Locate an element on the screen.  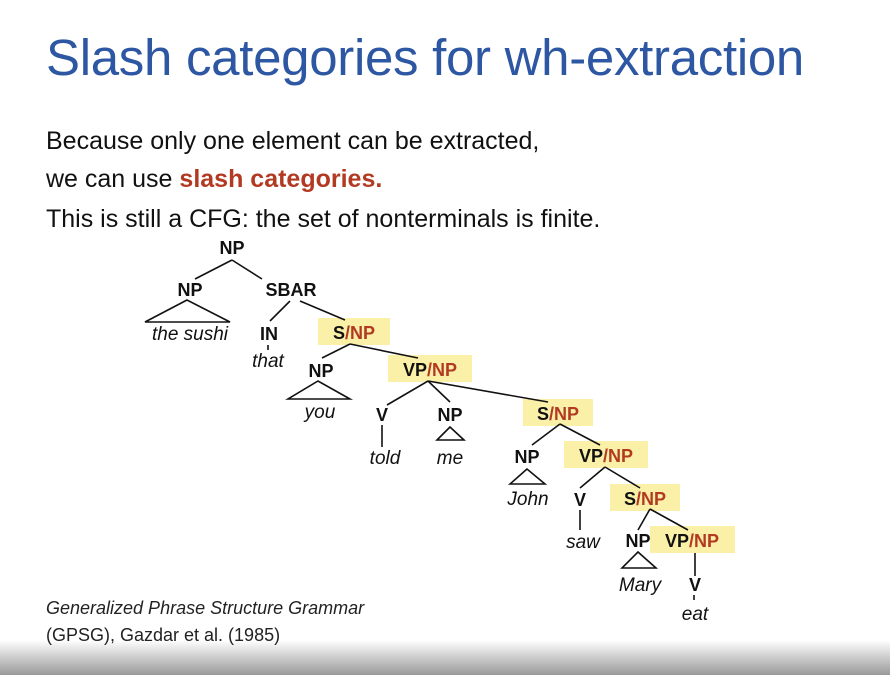
node-np-you: NP is located at coordinates (320, 371).